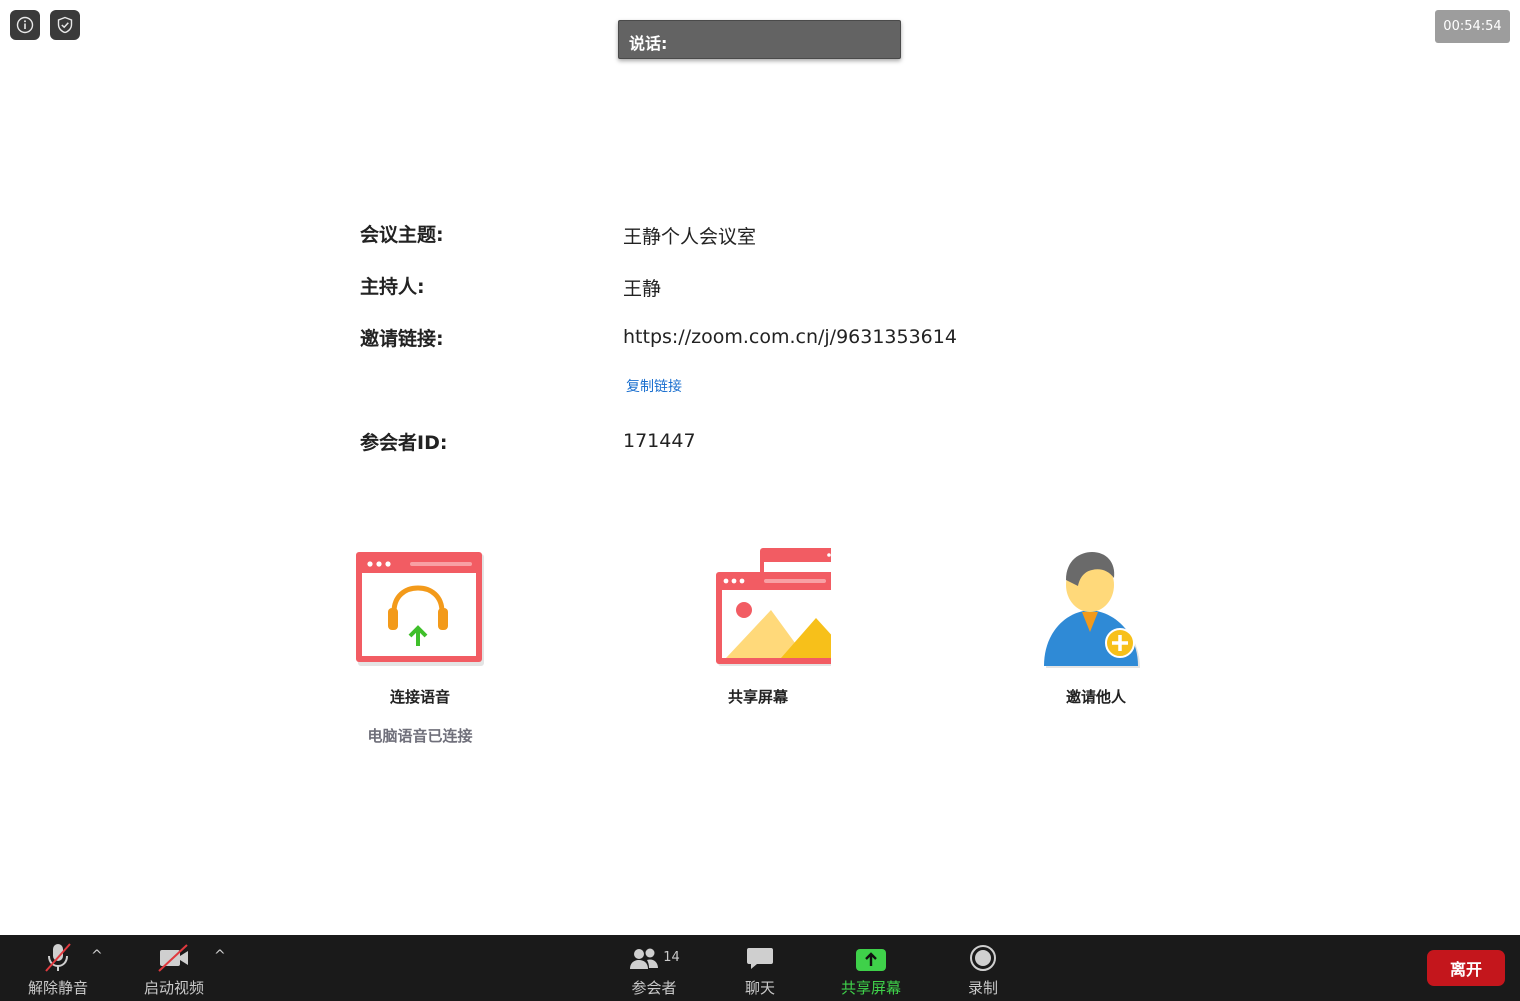 This screenshot has width=1520, height=1001. I want to click on chat-button: 聊天, so click(760, 968).